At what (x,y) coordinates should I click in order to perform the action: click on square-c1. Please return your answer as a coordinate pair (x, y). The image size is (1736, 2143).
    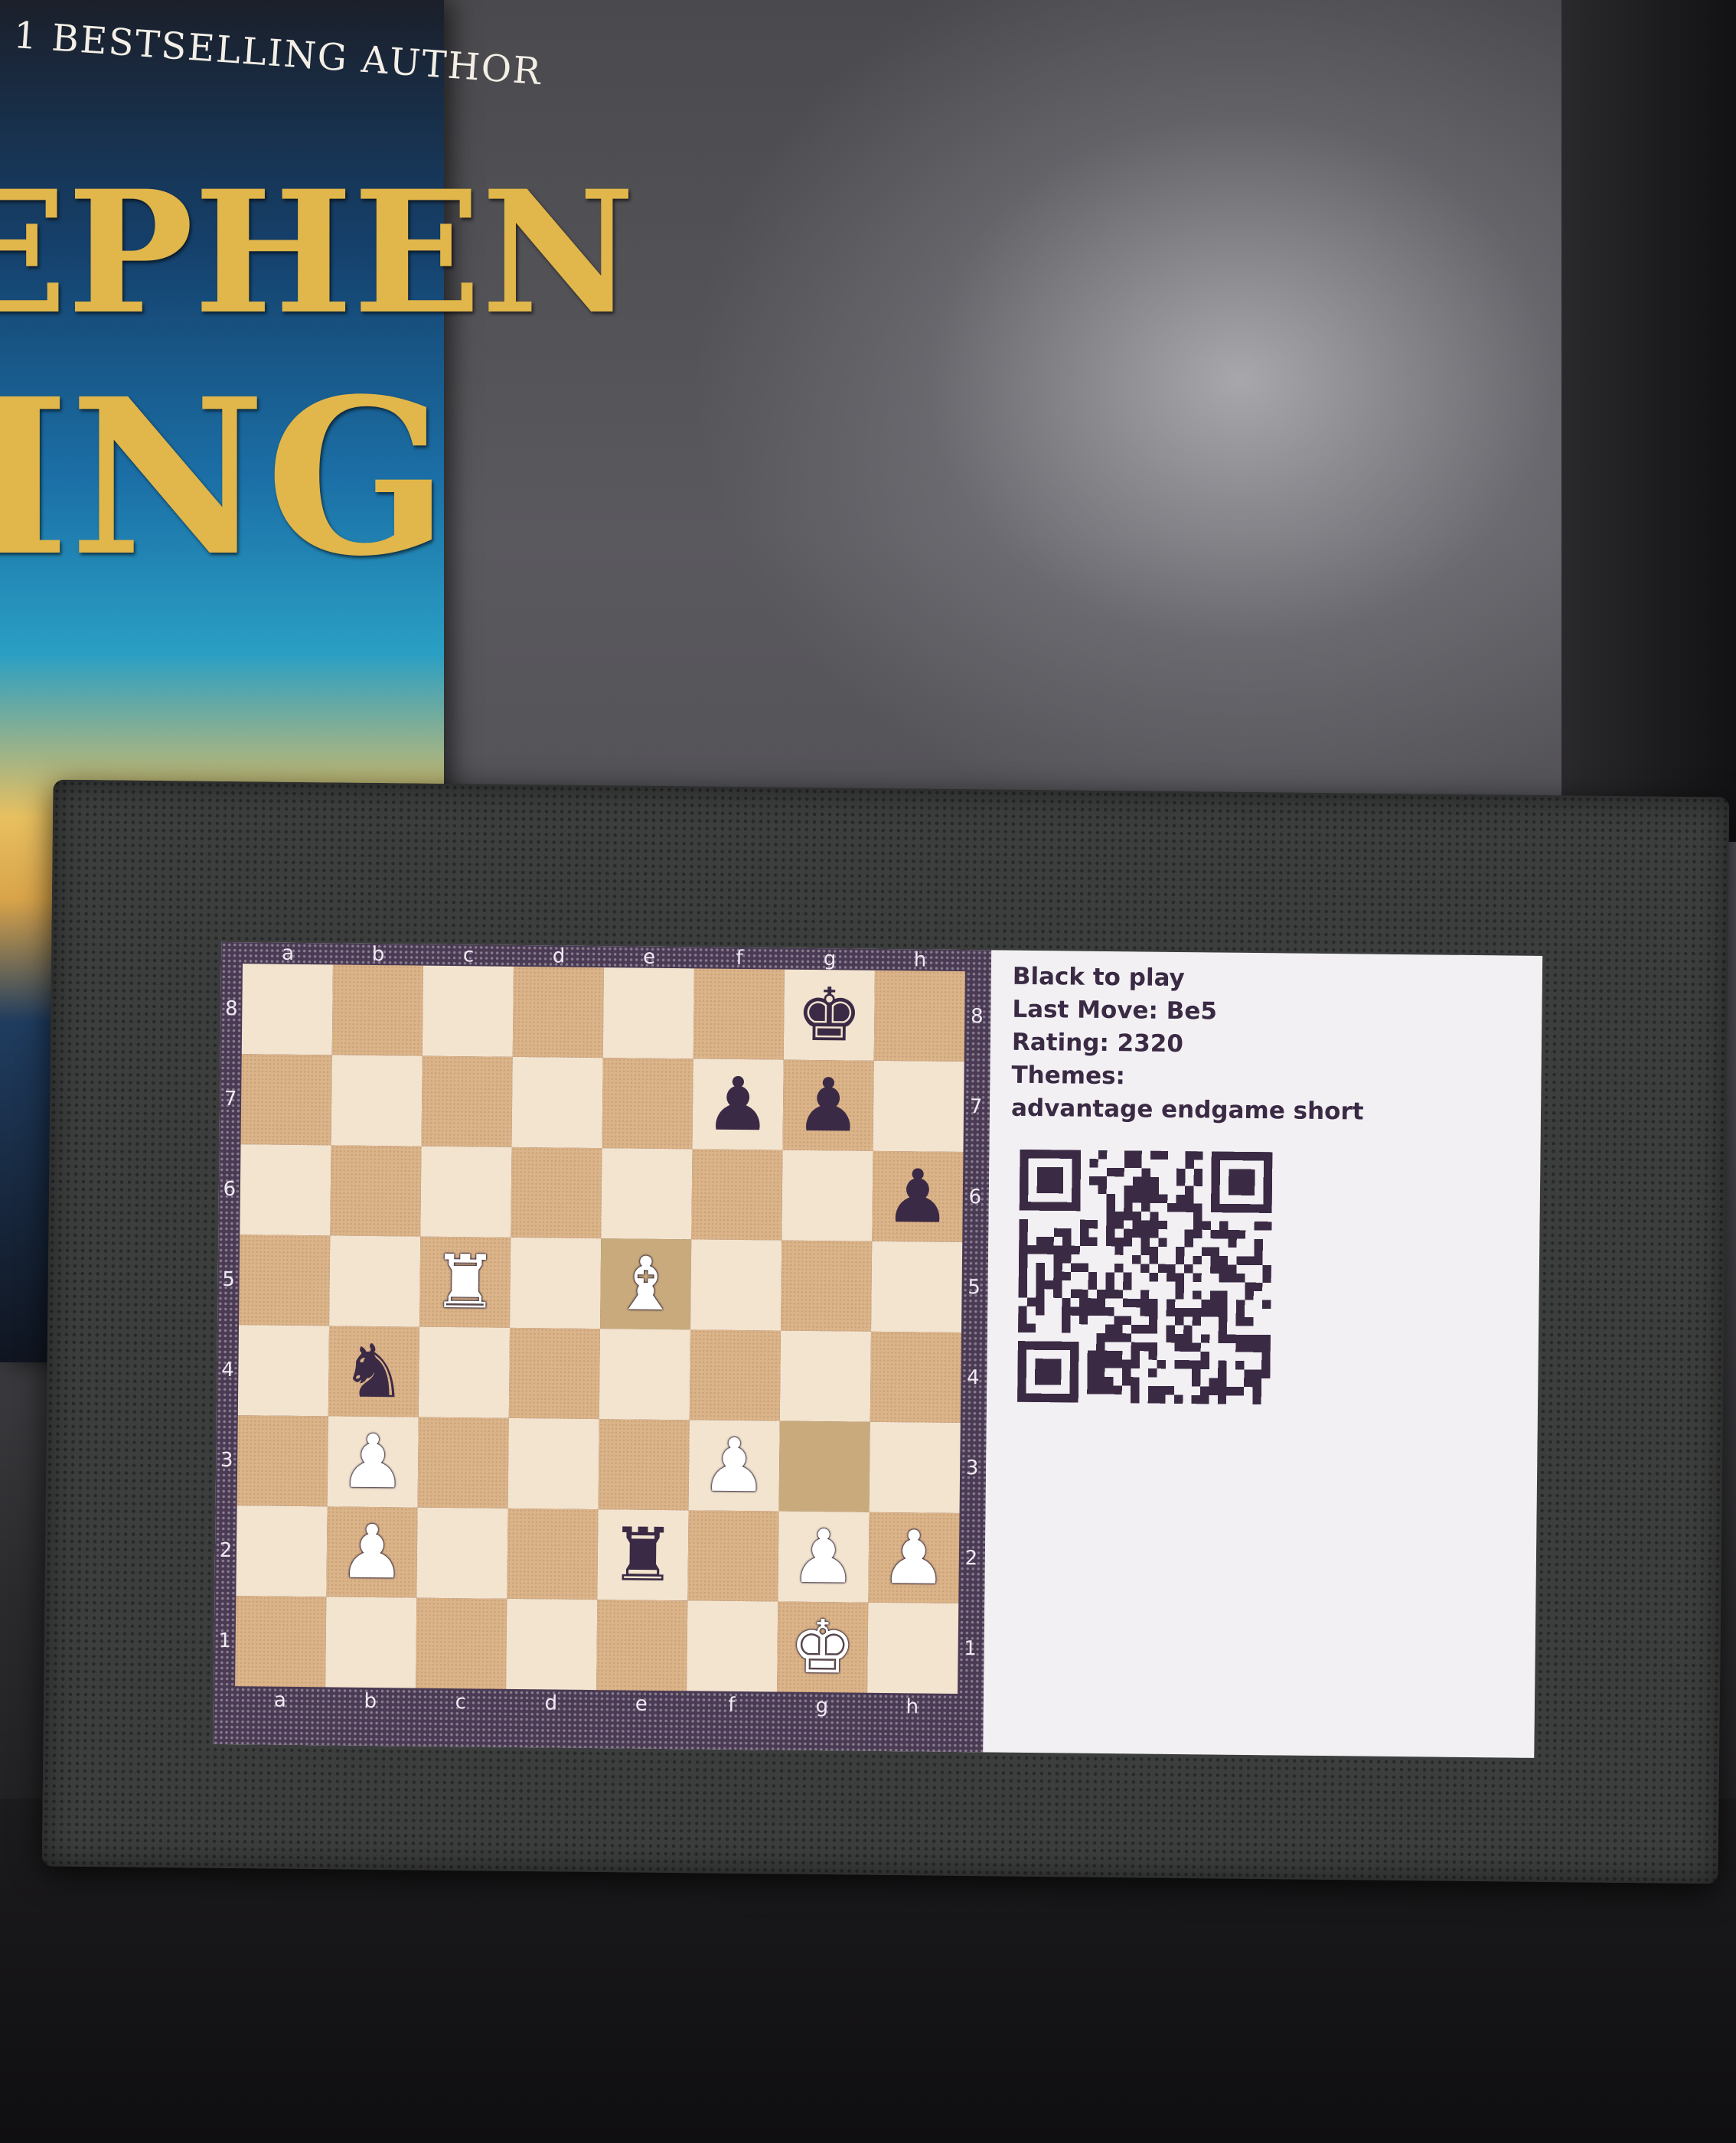
    Looking at the image, I should click on (461, 1643).